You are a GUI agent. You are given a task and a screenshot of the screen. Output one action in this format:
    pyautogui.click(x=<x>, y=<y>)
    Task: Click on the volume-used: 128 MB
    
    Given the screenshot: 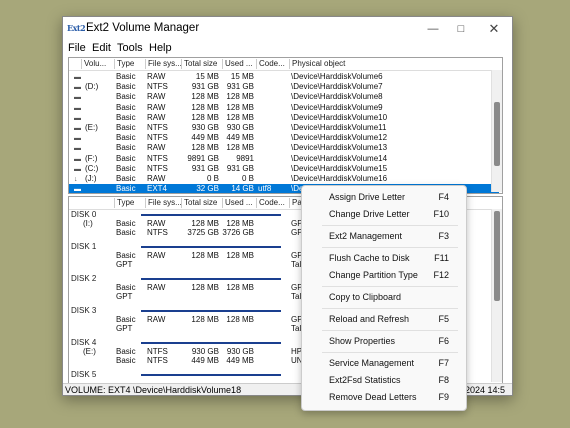 What is the action you would take?
    pyautogui.click(x=240, y=148)
    